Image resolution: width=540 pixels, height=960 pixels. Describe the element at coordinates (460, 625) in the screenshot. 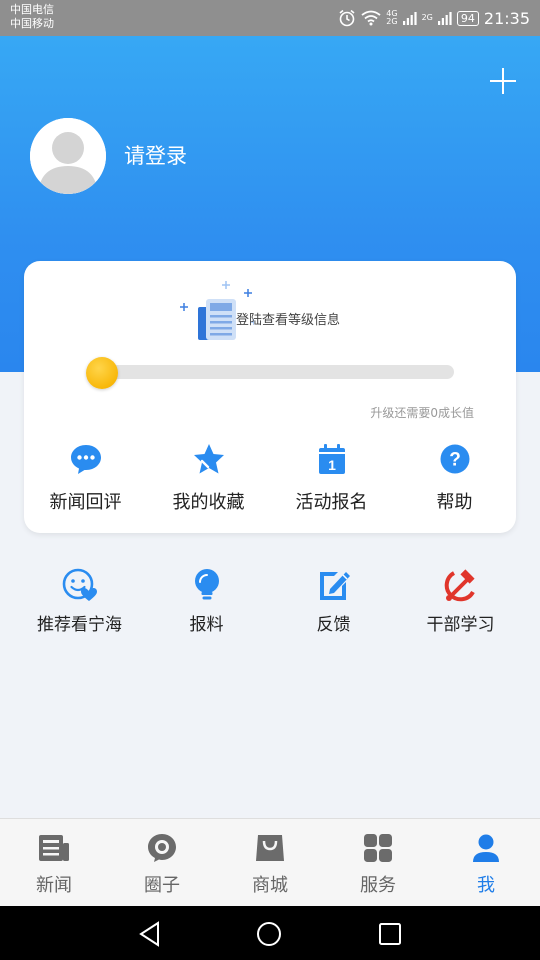

I see `tool-label: 干部学习` at that location.